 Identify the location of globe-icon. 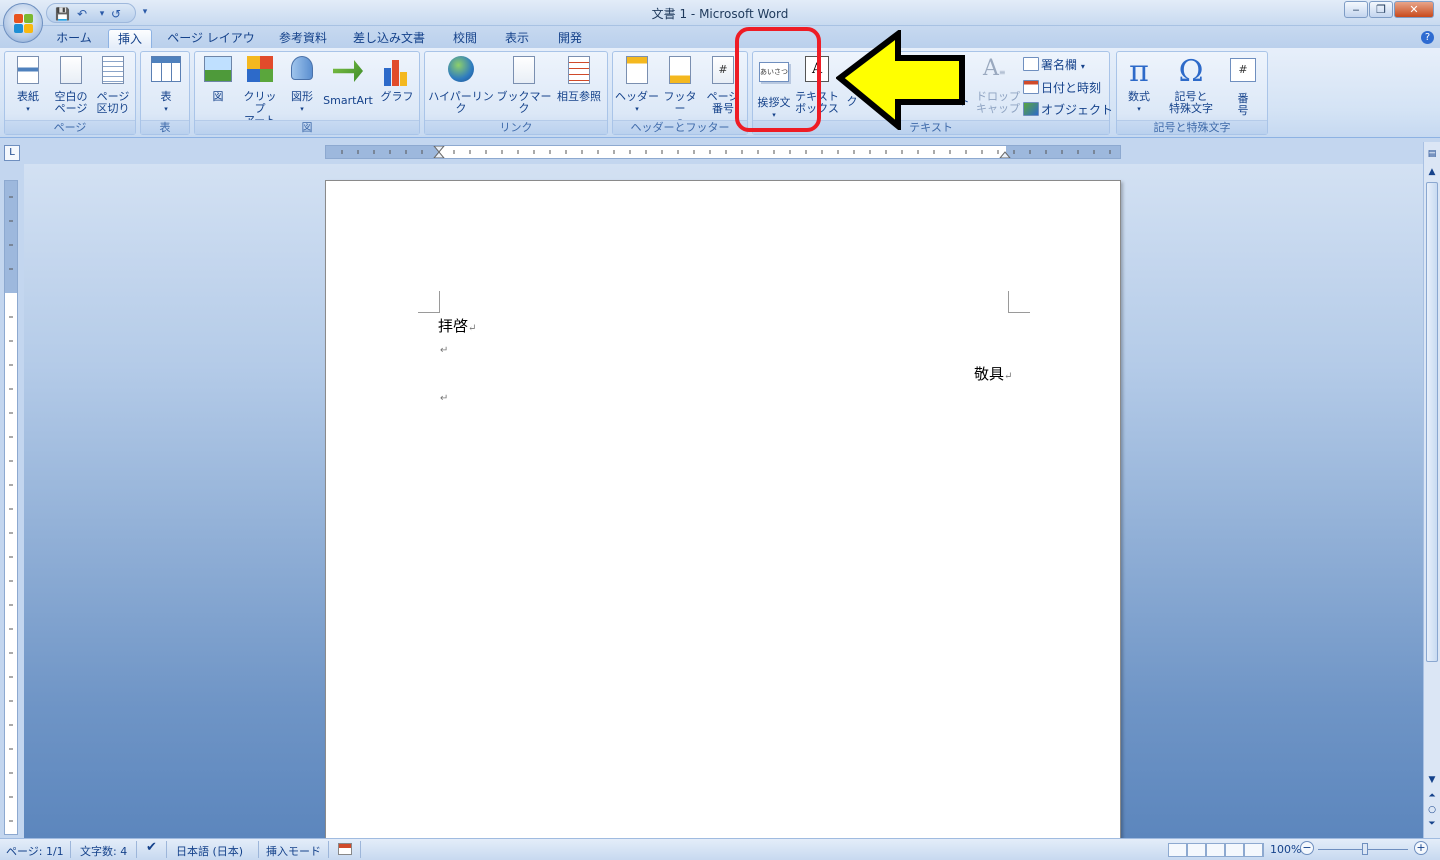
(461, 69).